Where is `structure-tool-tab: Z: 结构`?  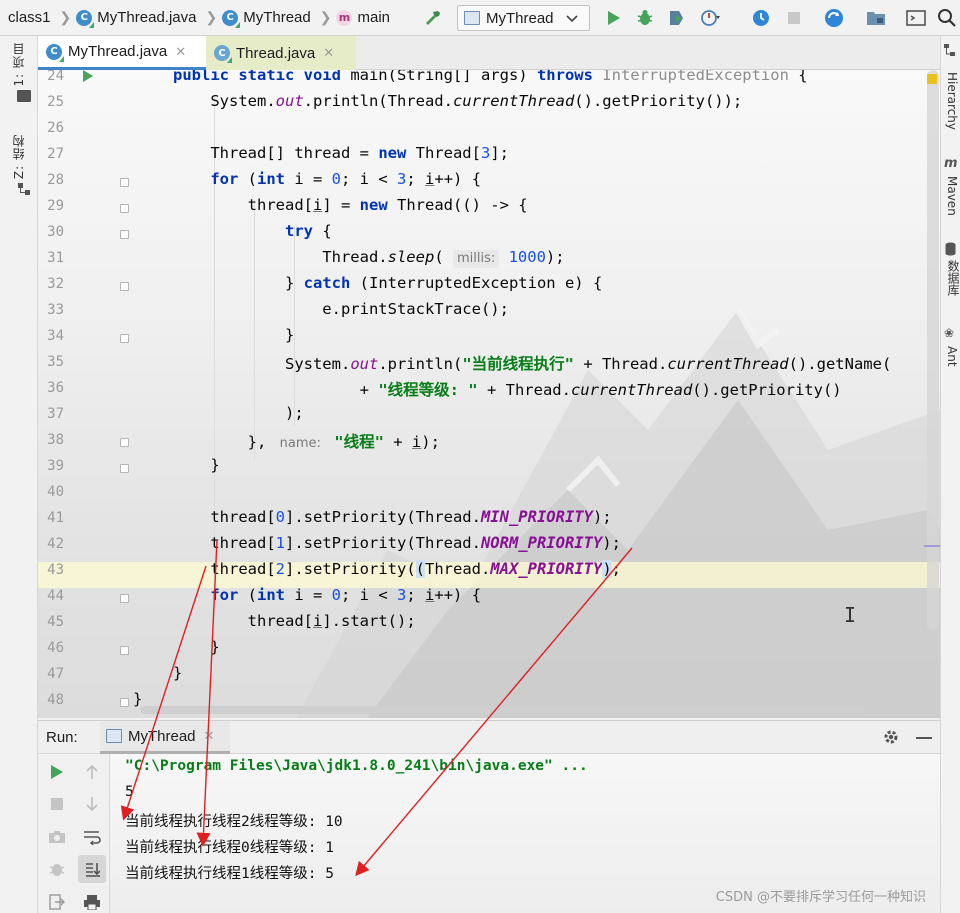 structure-tool-tab: Z: 结构 is located at coordinates (18, 156).